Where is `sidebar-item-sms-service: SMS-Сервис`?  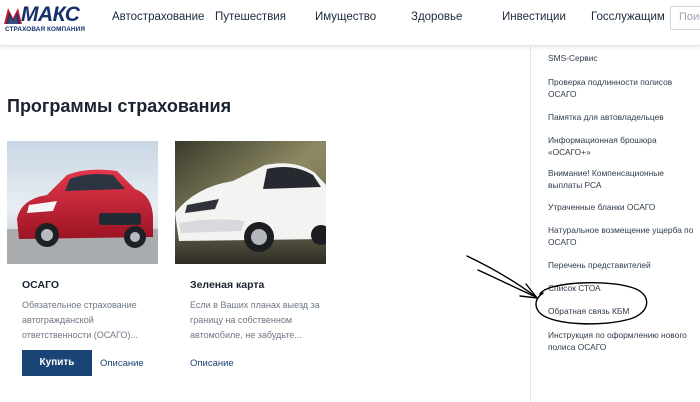 sidebar-item-sms-service: SMS-Сервис is located at coordinates (623, 59).